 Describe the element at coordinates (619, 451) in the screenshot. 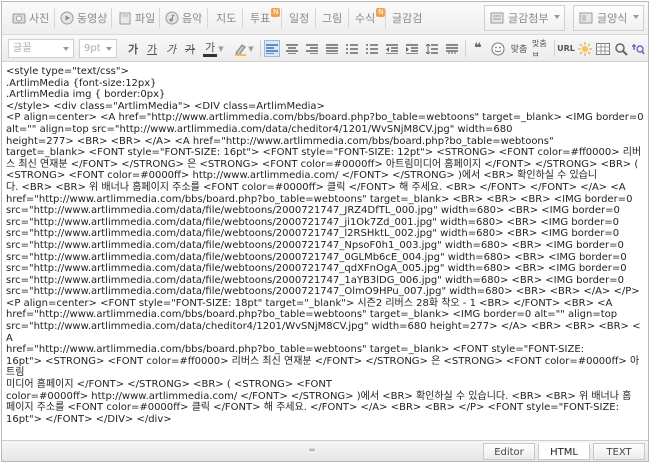

I see `tab-text: TEXT` at that location.